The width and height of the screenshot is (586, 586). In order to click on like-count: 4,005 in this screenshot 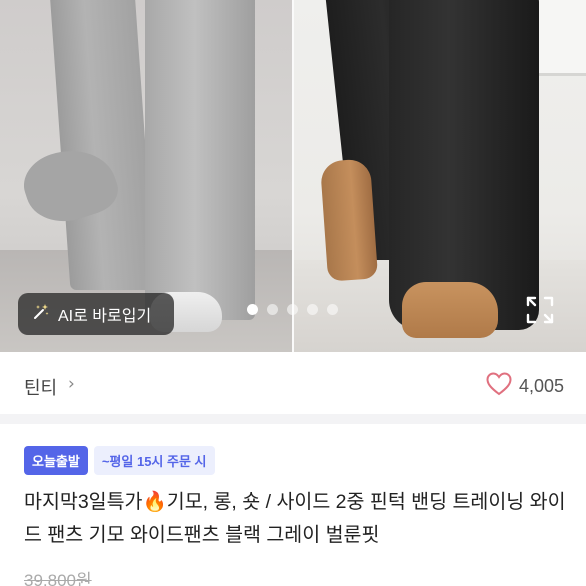, I will do `click(541, 385)`.